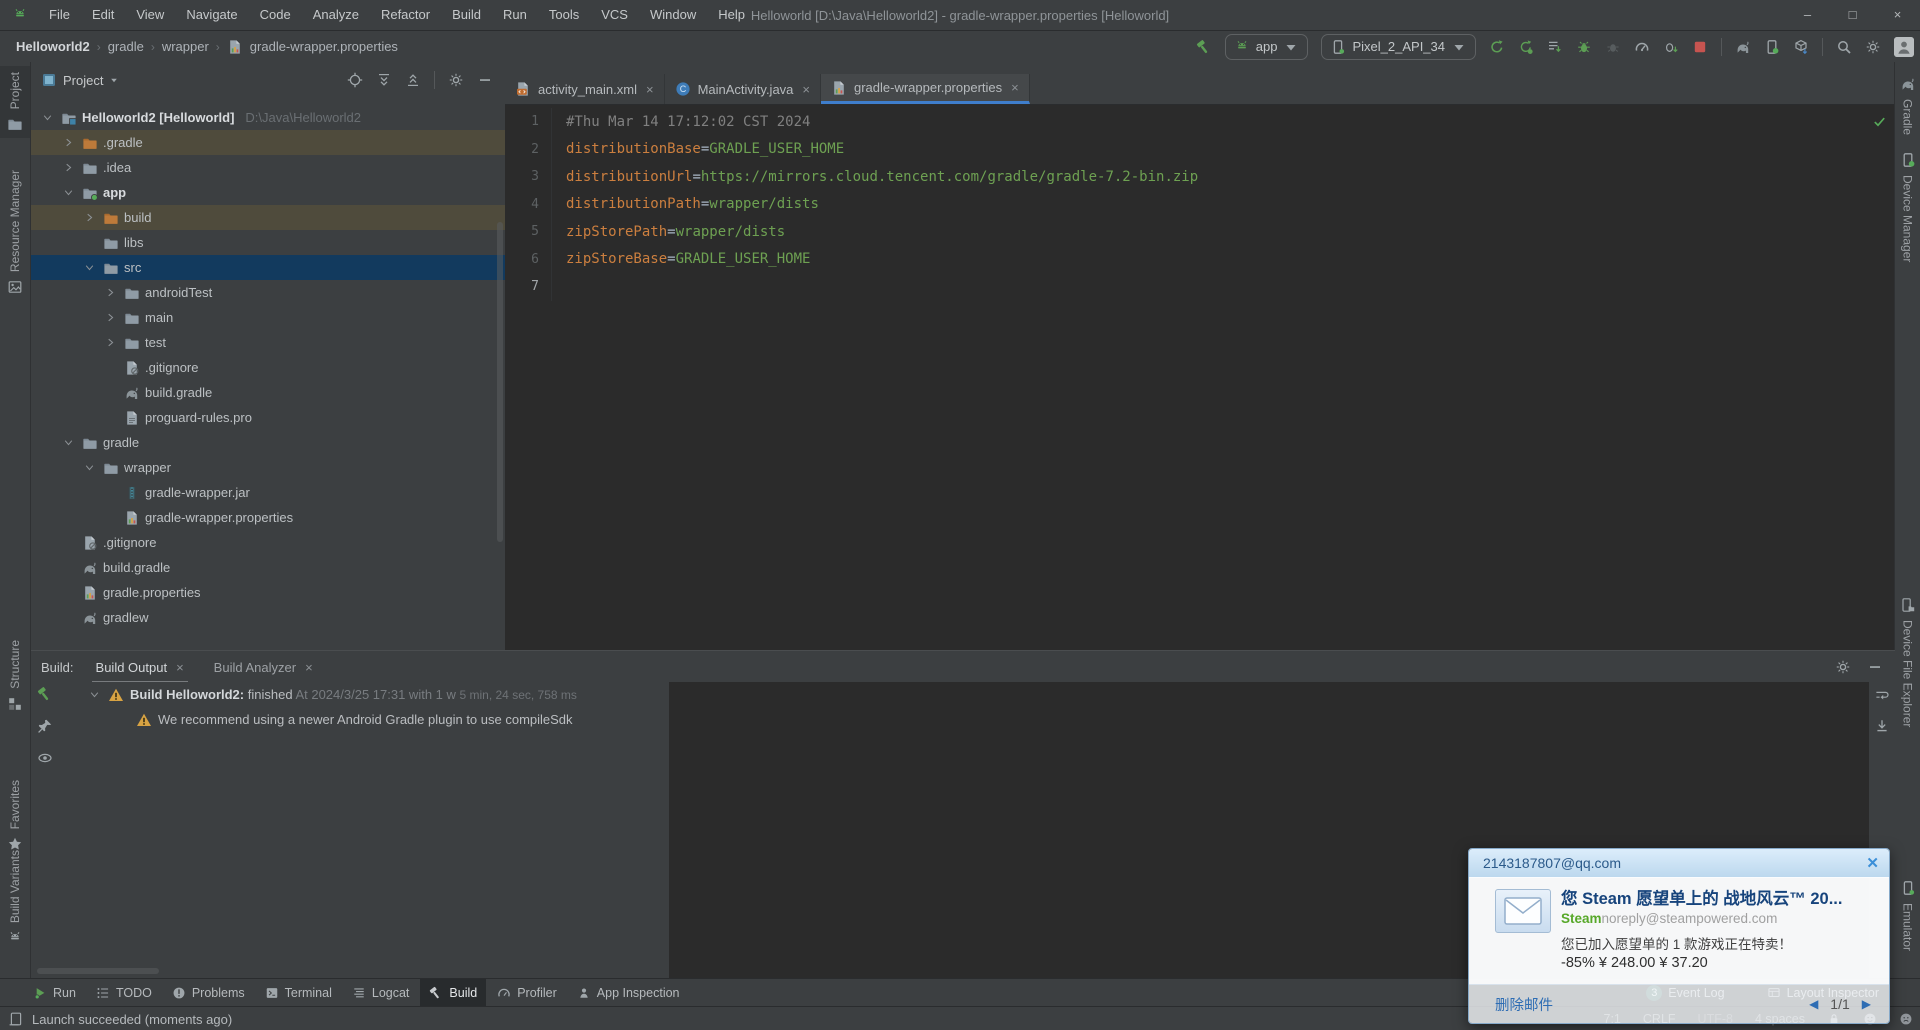 Image resolution: width=1920 pixels, height=1030 pixels. I want to click on apply-changes-button, so click(1555, 47).